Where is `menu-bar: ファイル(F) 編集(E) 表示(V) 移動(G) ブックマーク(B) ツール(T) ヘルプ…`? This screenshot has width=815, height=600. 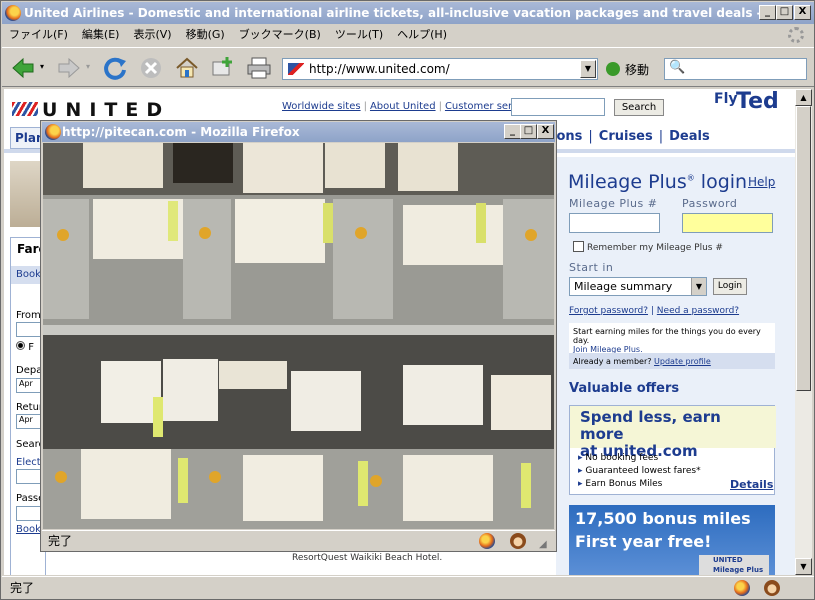 menu-bar: ファイル(F) 編集(E) 表示(V) 移動(G) ブックマーク(B) ツール(T) ヘルプ… is located at coordinates (408, 35).